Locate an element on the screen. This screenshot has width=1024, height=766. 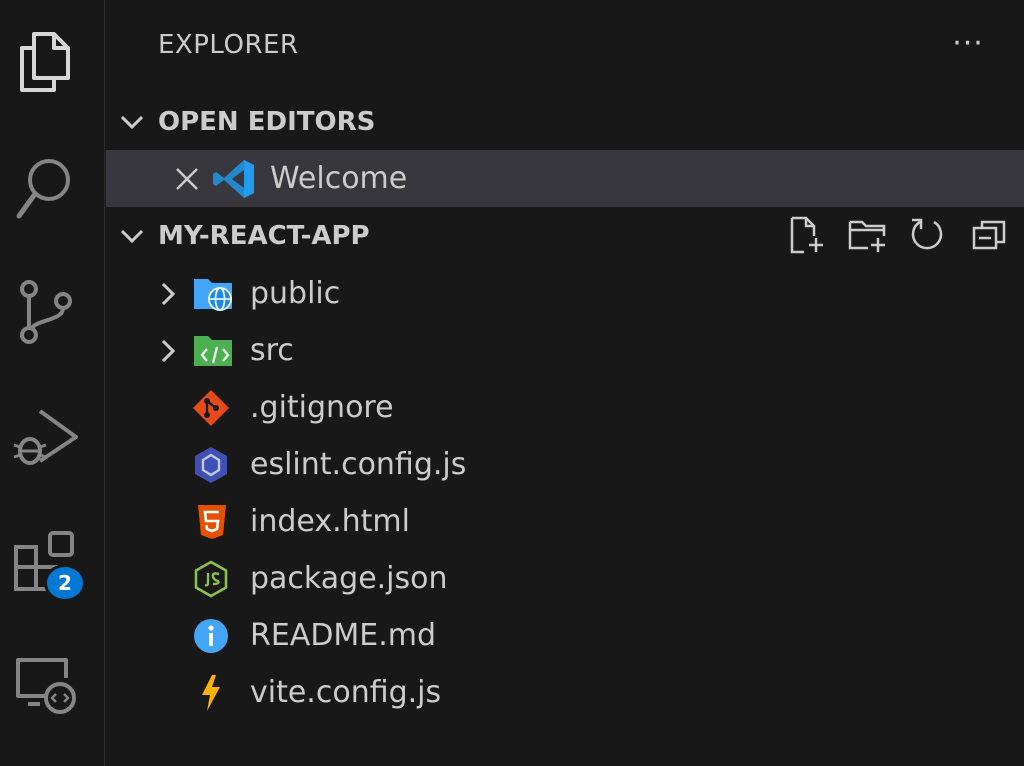
project-label: MY-REACT-APP is located at coordinates (264, 236).